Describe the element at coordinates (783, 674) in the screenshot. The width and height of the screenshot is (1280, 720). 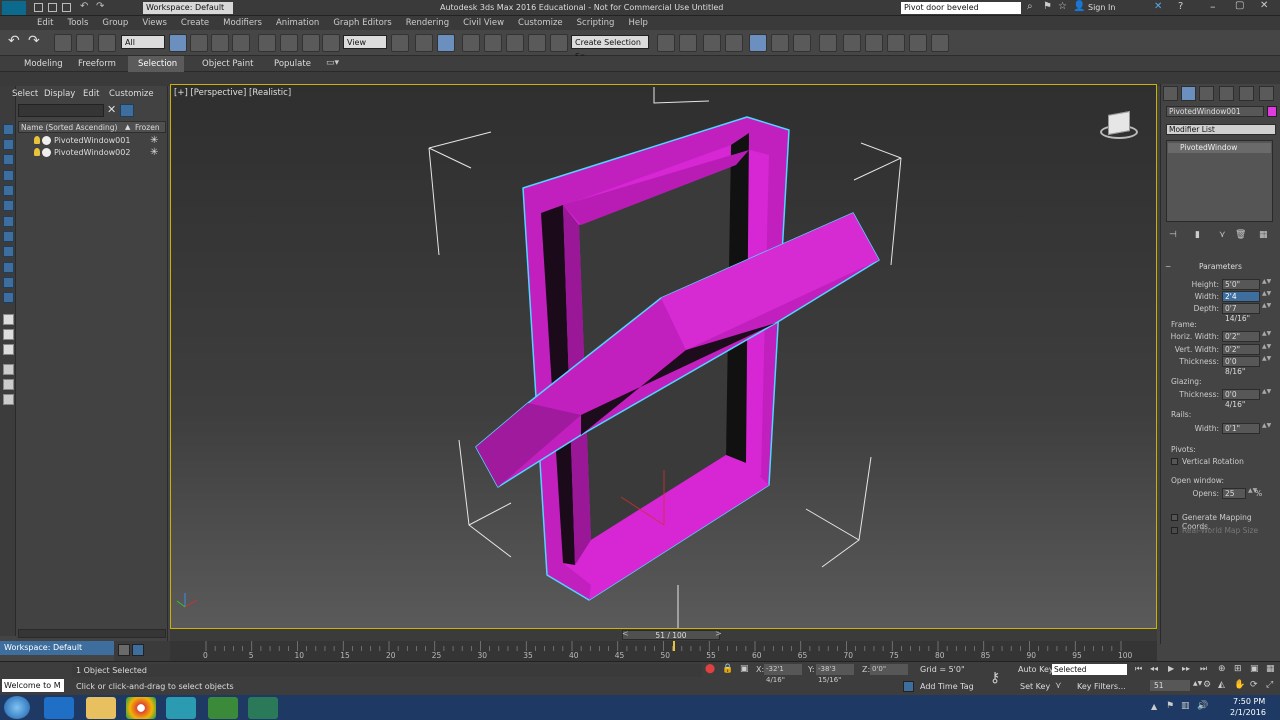
I see `x-coord-field: -32'1 4/16"` at that location.